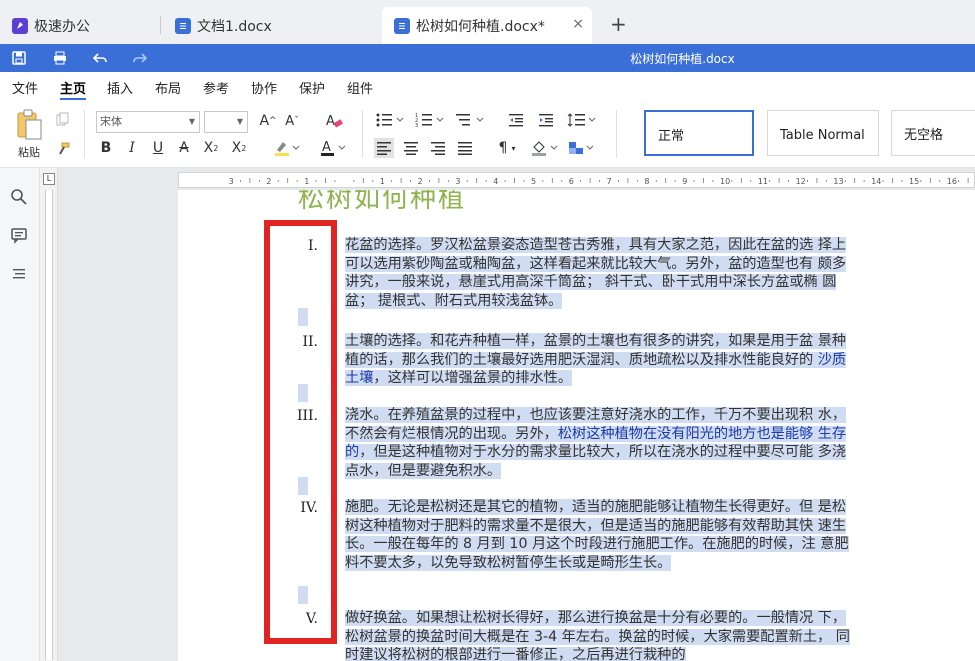  Describe the element at coordinates (168, 87) in the screenshot. I see `menu-layout: 布局` at that location.